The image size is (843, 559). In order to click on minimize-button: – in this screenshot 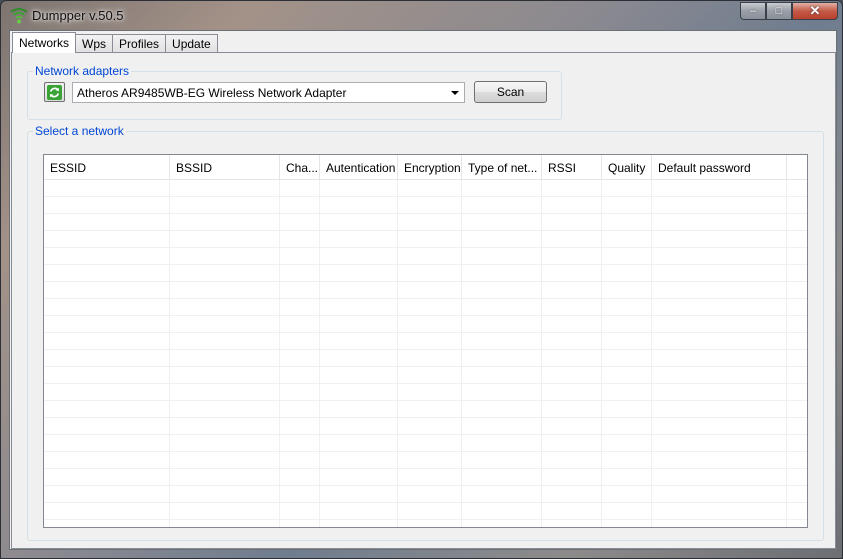, I will do `click(753, 11)`.